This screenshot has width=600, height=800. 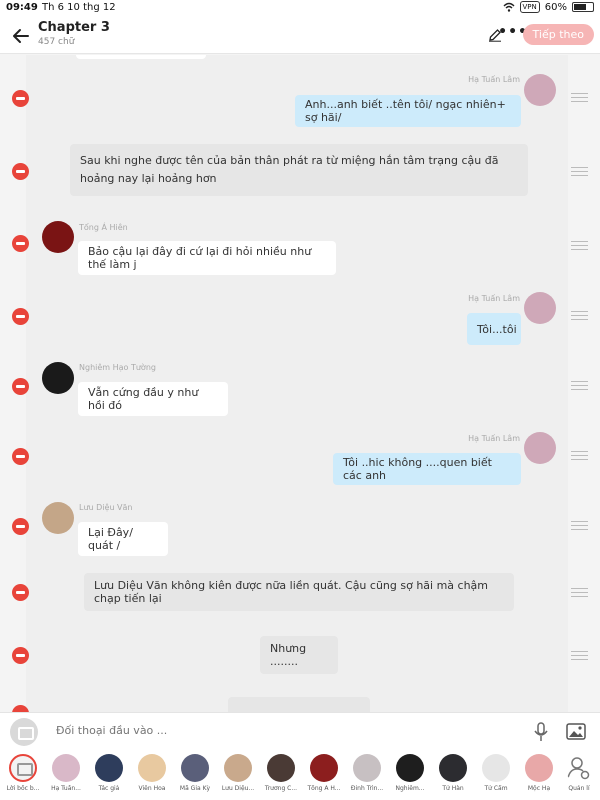 What do you see at coordinates (79, 7) in the screenshot?
I see `status-date: Th 6 10 thg 12` at bounding box center [79, 7].